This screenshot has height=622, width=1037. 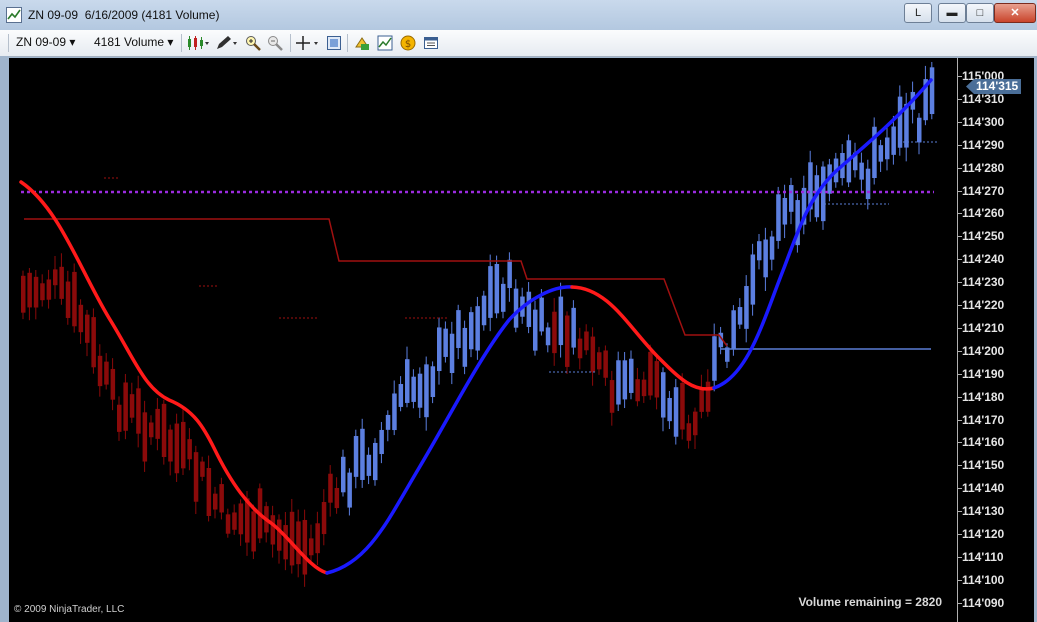 I want to click on data-box-icon, so click(x=362, y=43).